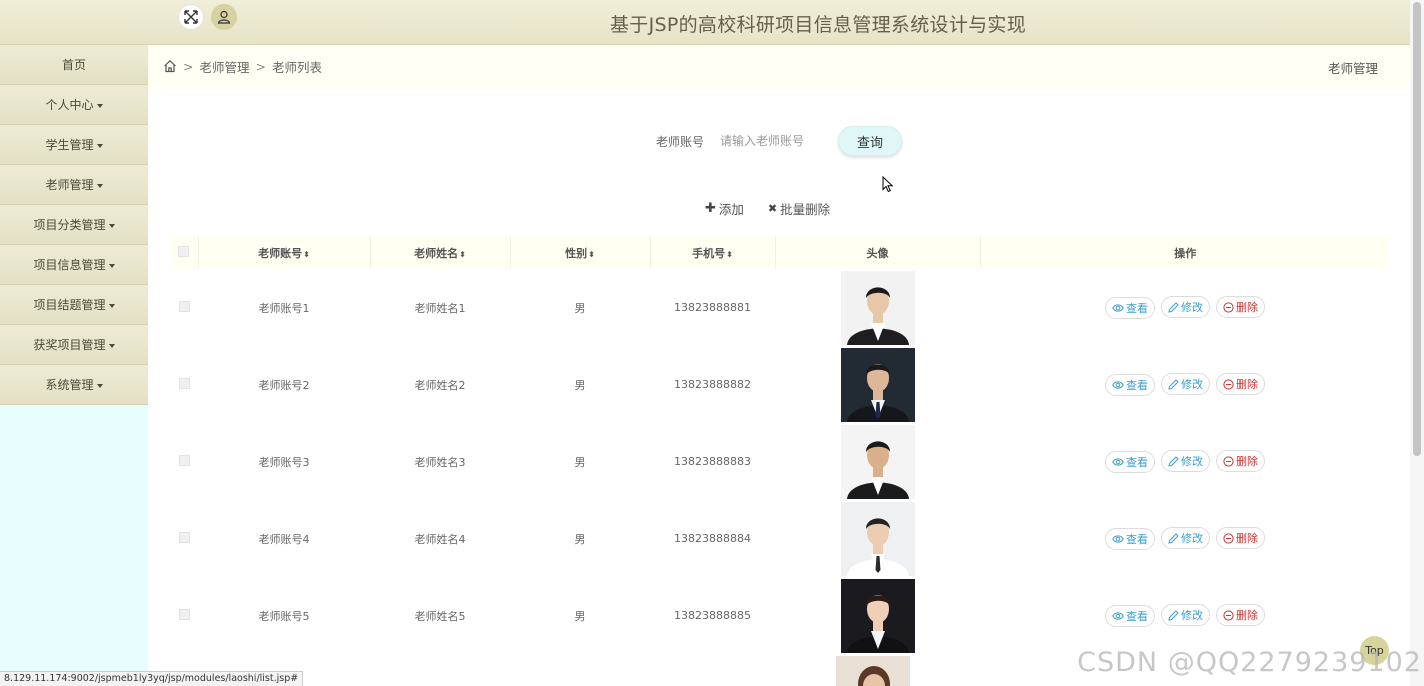  Describe the element at coordinates (284, 385) in the screenshot. I see `cell-account: 老师账号2` at that location.